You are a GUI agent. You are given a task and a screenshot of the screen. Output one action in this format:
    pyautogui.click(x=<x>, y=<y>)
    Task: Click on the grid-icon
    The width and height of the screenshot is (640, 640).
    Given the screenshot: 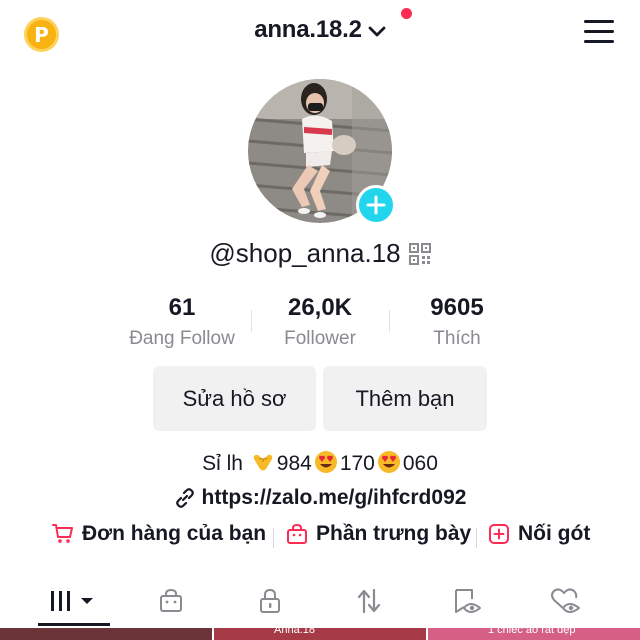 What is the action you would take?
    pyautogui.click(x=72, y=601)
    